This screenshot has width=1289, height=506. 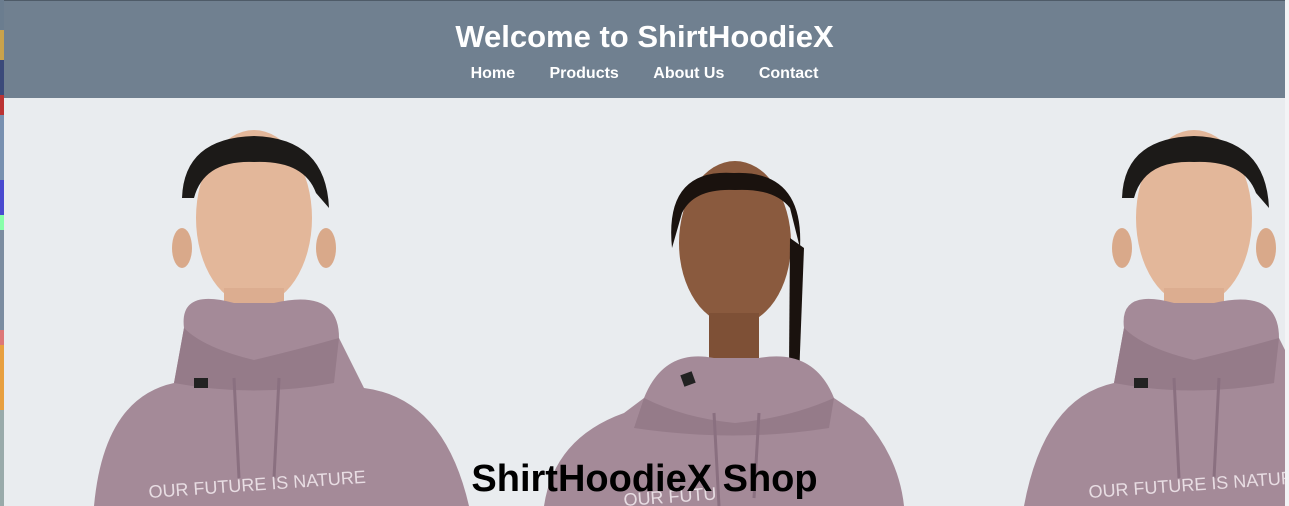 What do you see at coordinates (644, 479) in the screenshot?
I see `hero-title: ShirtHoodieX Shop` at bounding box center [644, 479].